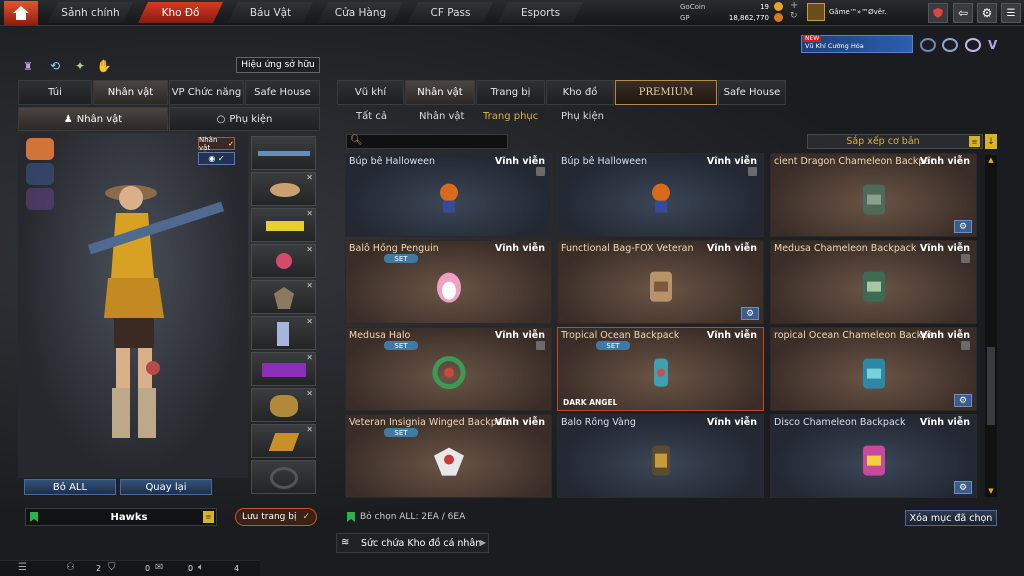  What do you see at coordinates (938, 13) in the screenshot?
I see `shield-icon` at bounding box center [938, 13].